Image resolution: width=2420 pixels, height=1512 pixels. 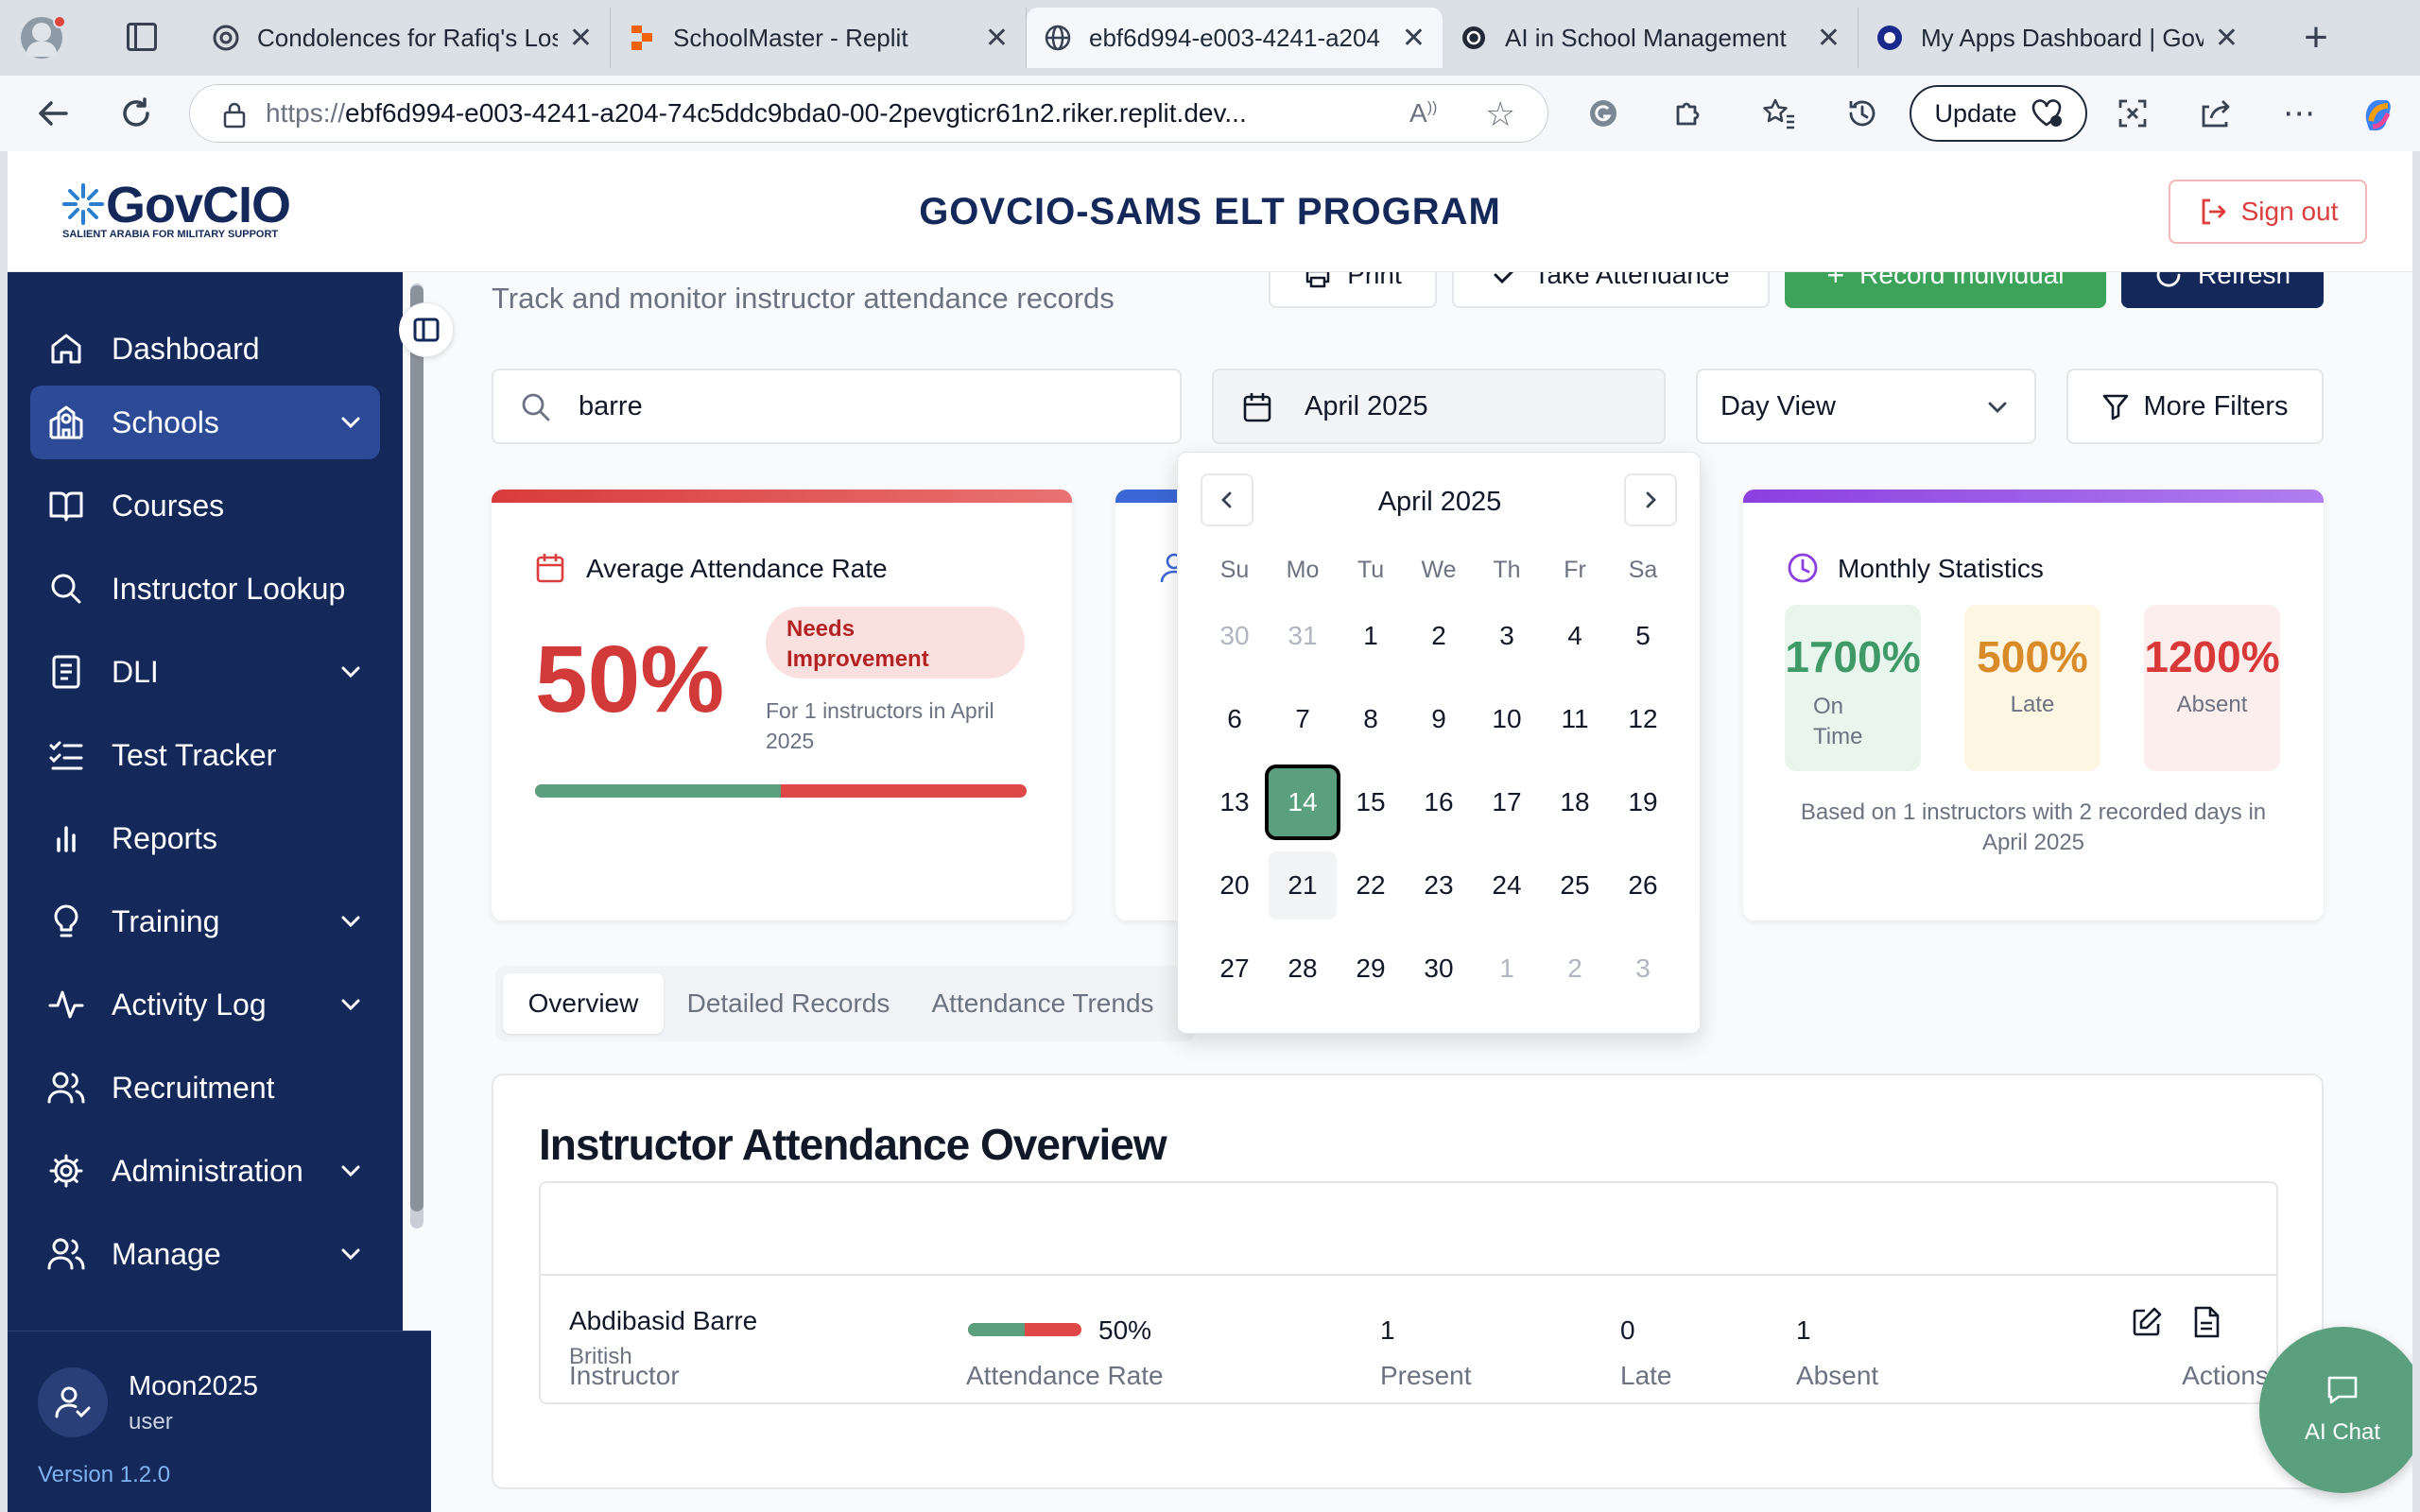 What do you see at coordinates (1371, 802) in the screenshot?
I see `calendar-day: 15` at bounding box center [1371, 802].